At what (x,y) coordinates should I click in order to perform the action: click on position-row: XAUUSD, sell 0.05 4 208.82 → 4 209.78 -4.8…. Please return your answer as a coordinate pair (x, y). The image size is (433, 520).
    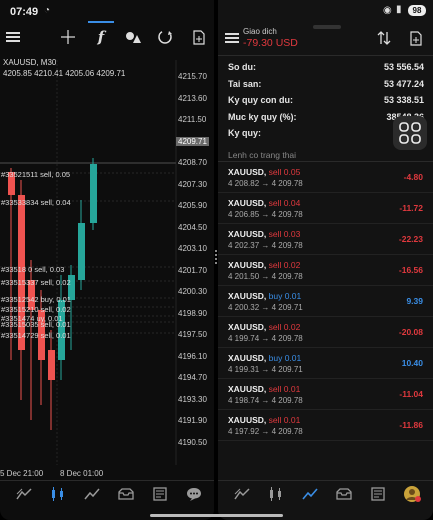
    Looking at the image, I should click on (325, 177).